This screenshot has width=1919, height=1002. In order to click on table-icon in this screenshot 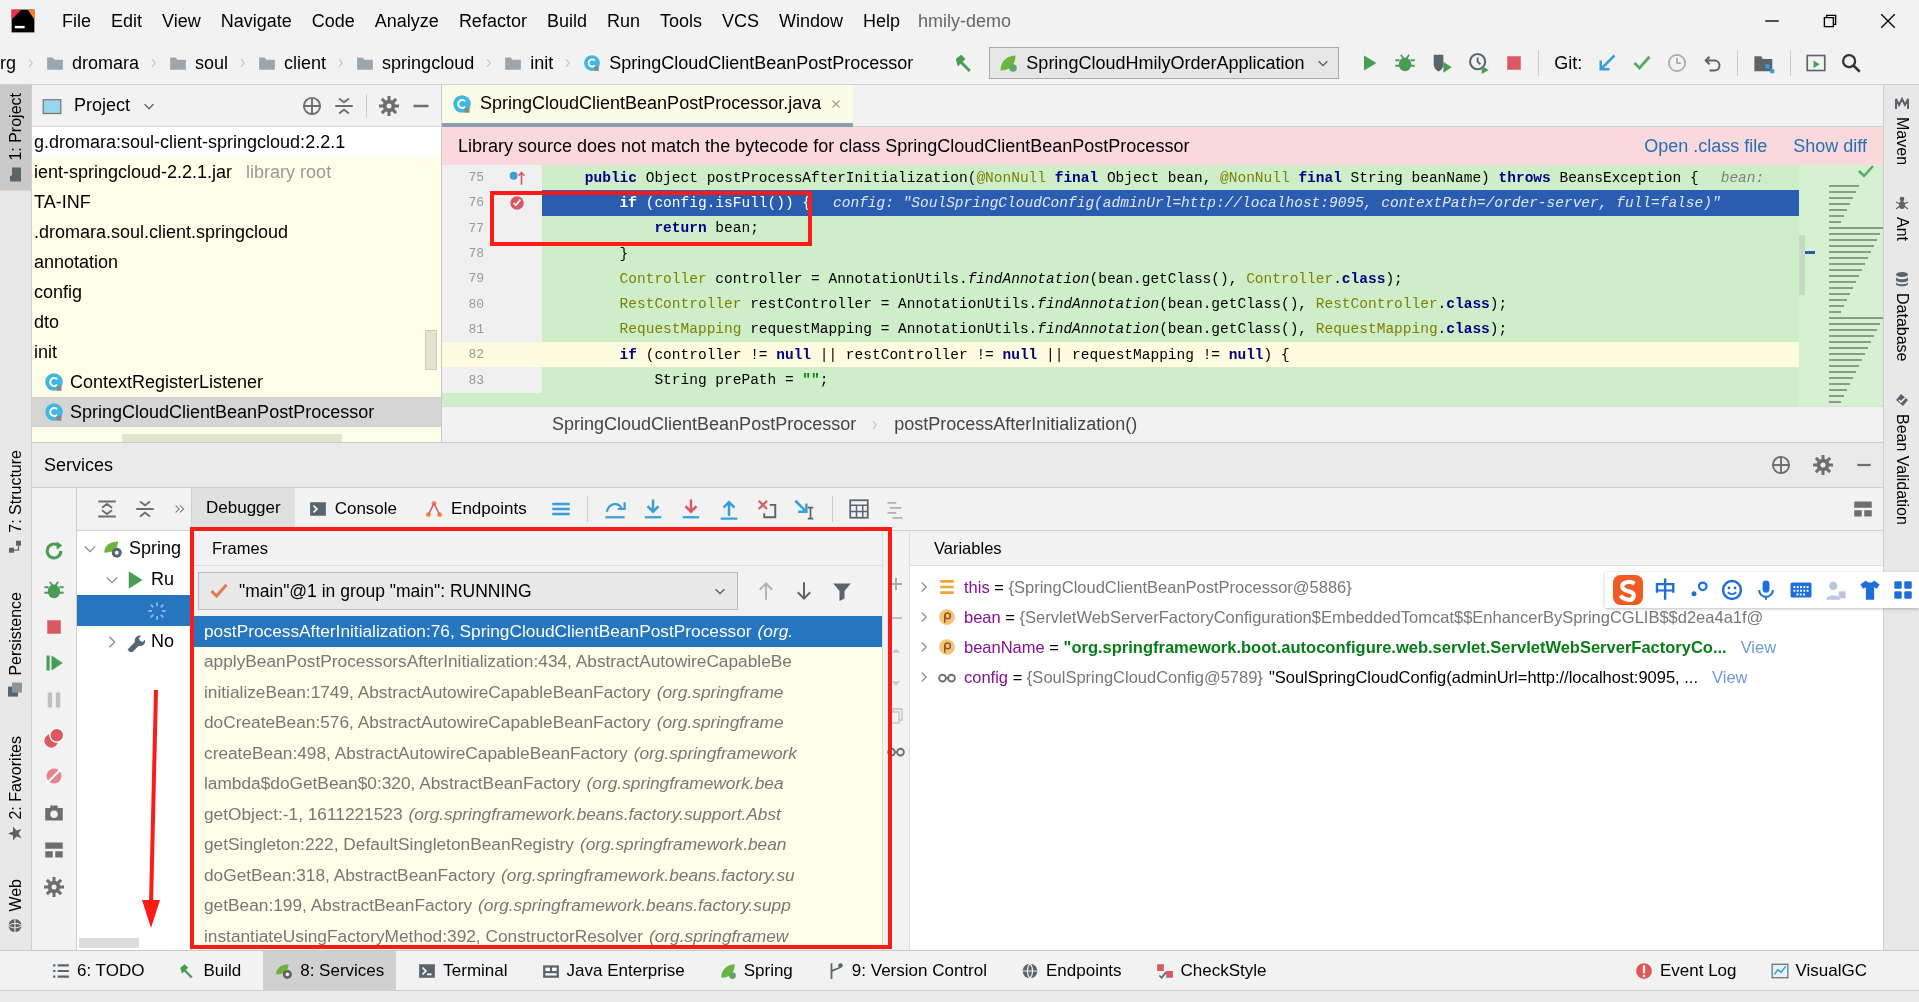, I will do `click(858, 509)`.